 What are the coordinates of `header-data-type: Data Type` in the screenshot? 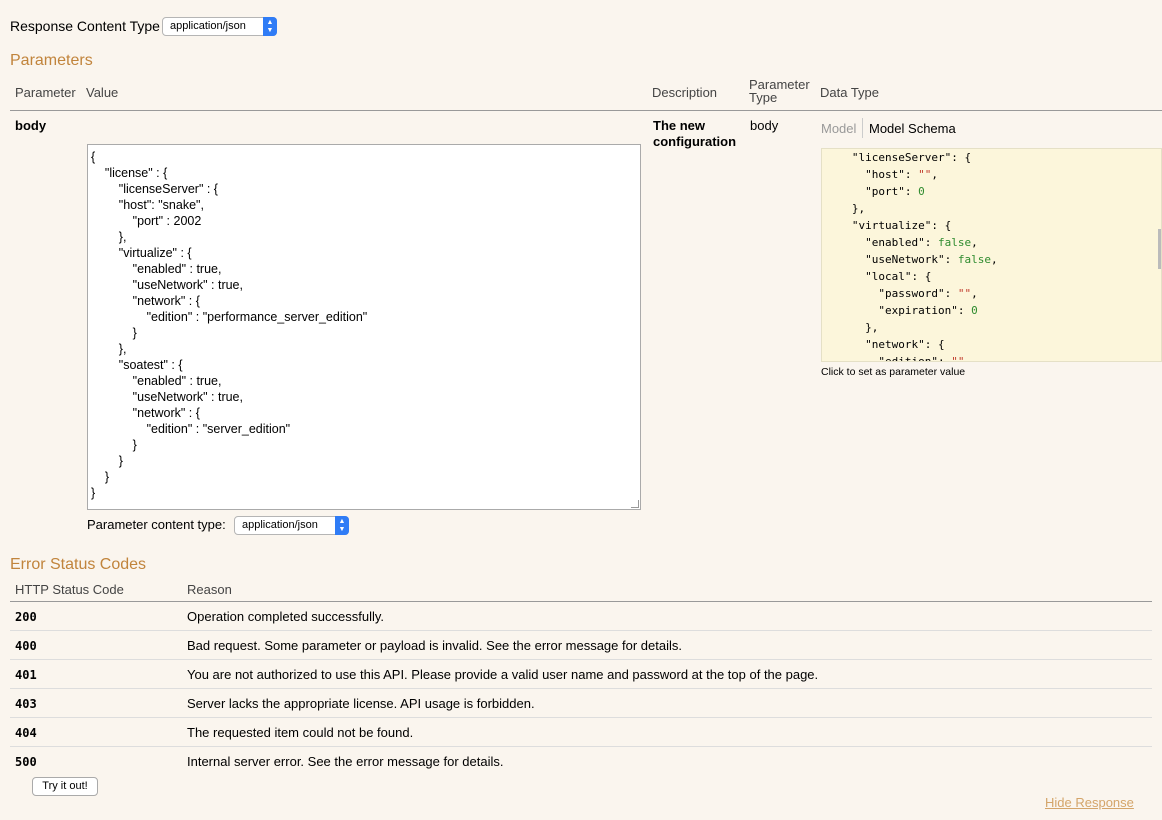 It's located at (850, 92).